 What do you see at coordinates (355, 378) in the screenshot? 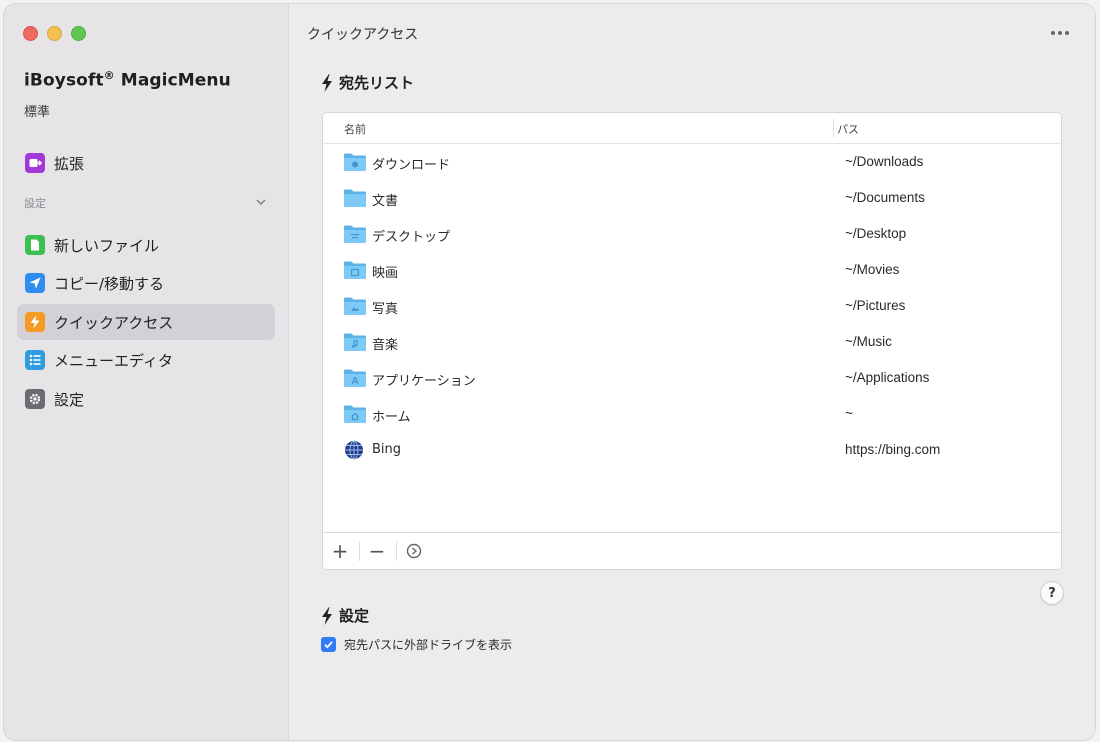
I see `applications-folder-icon` at bounding box center [355, 378].